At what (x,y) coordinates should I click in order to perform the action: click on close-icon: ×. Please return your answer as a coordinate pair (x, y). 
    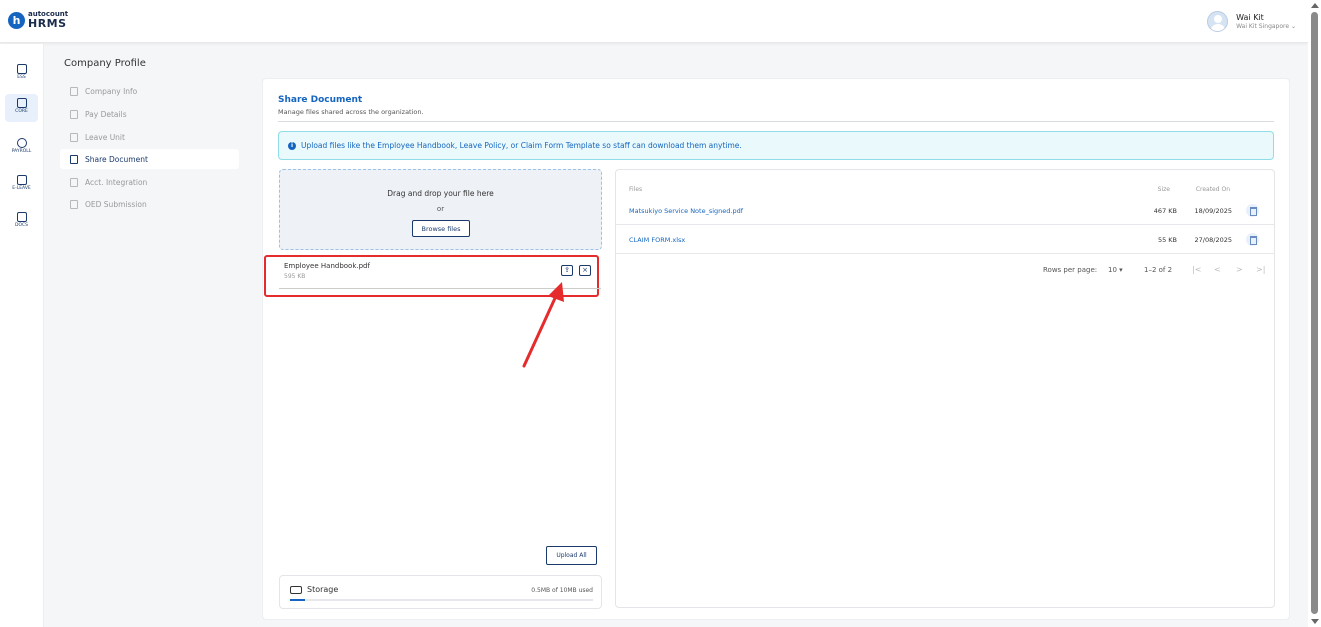
    Looking at the image, I should click on (585, 270).